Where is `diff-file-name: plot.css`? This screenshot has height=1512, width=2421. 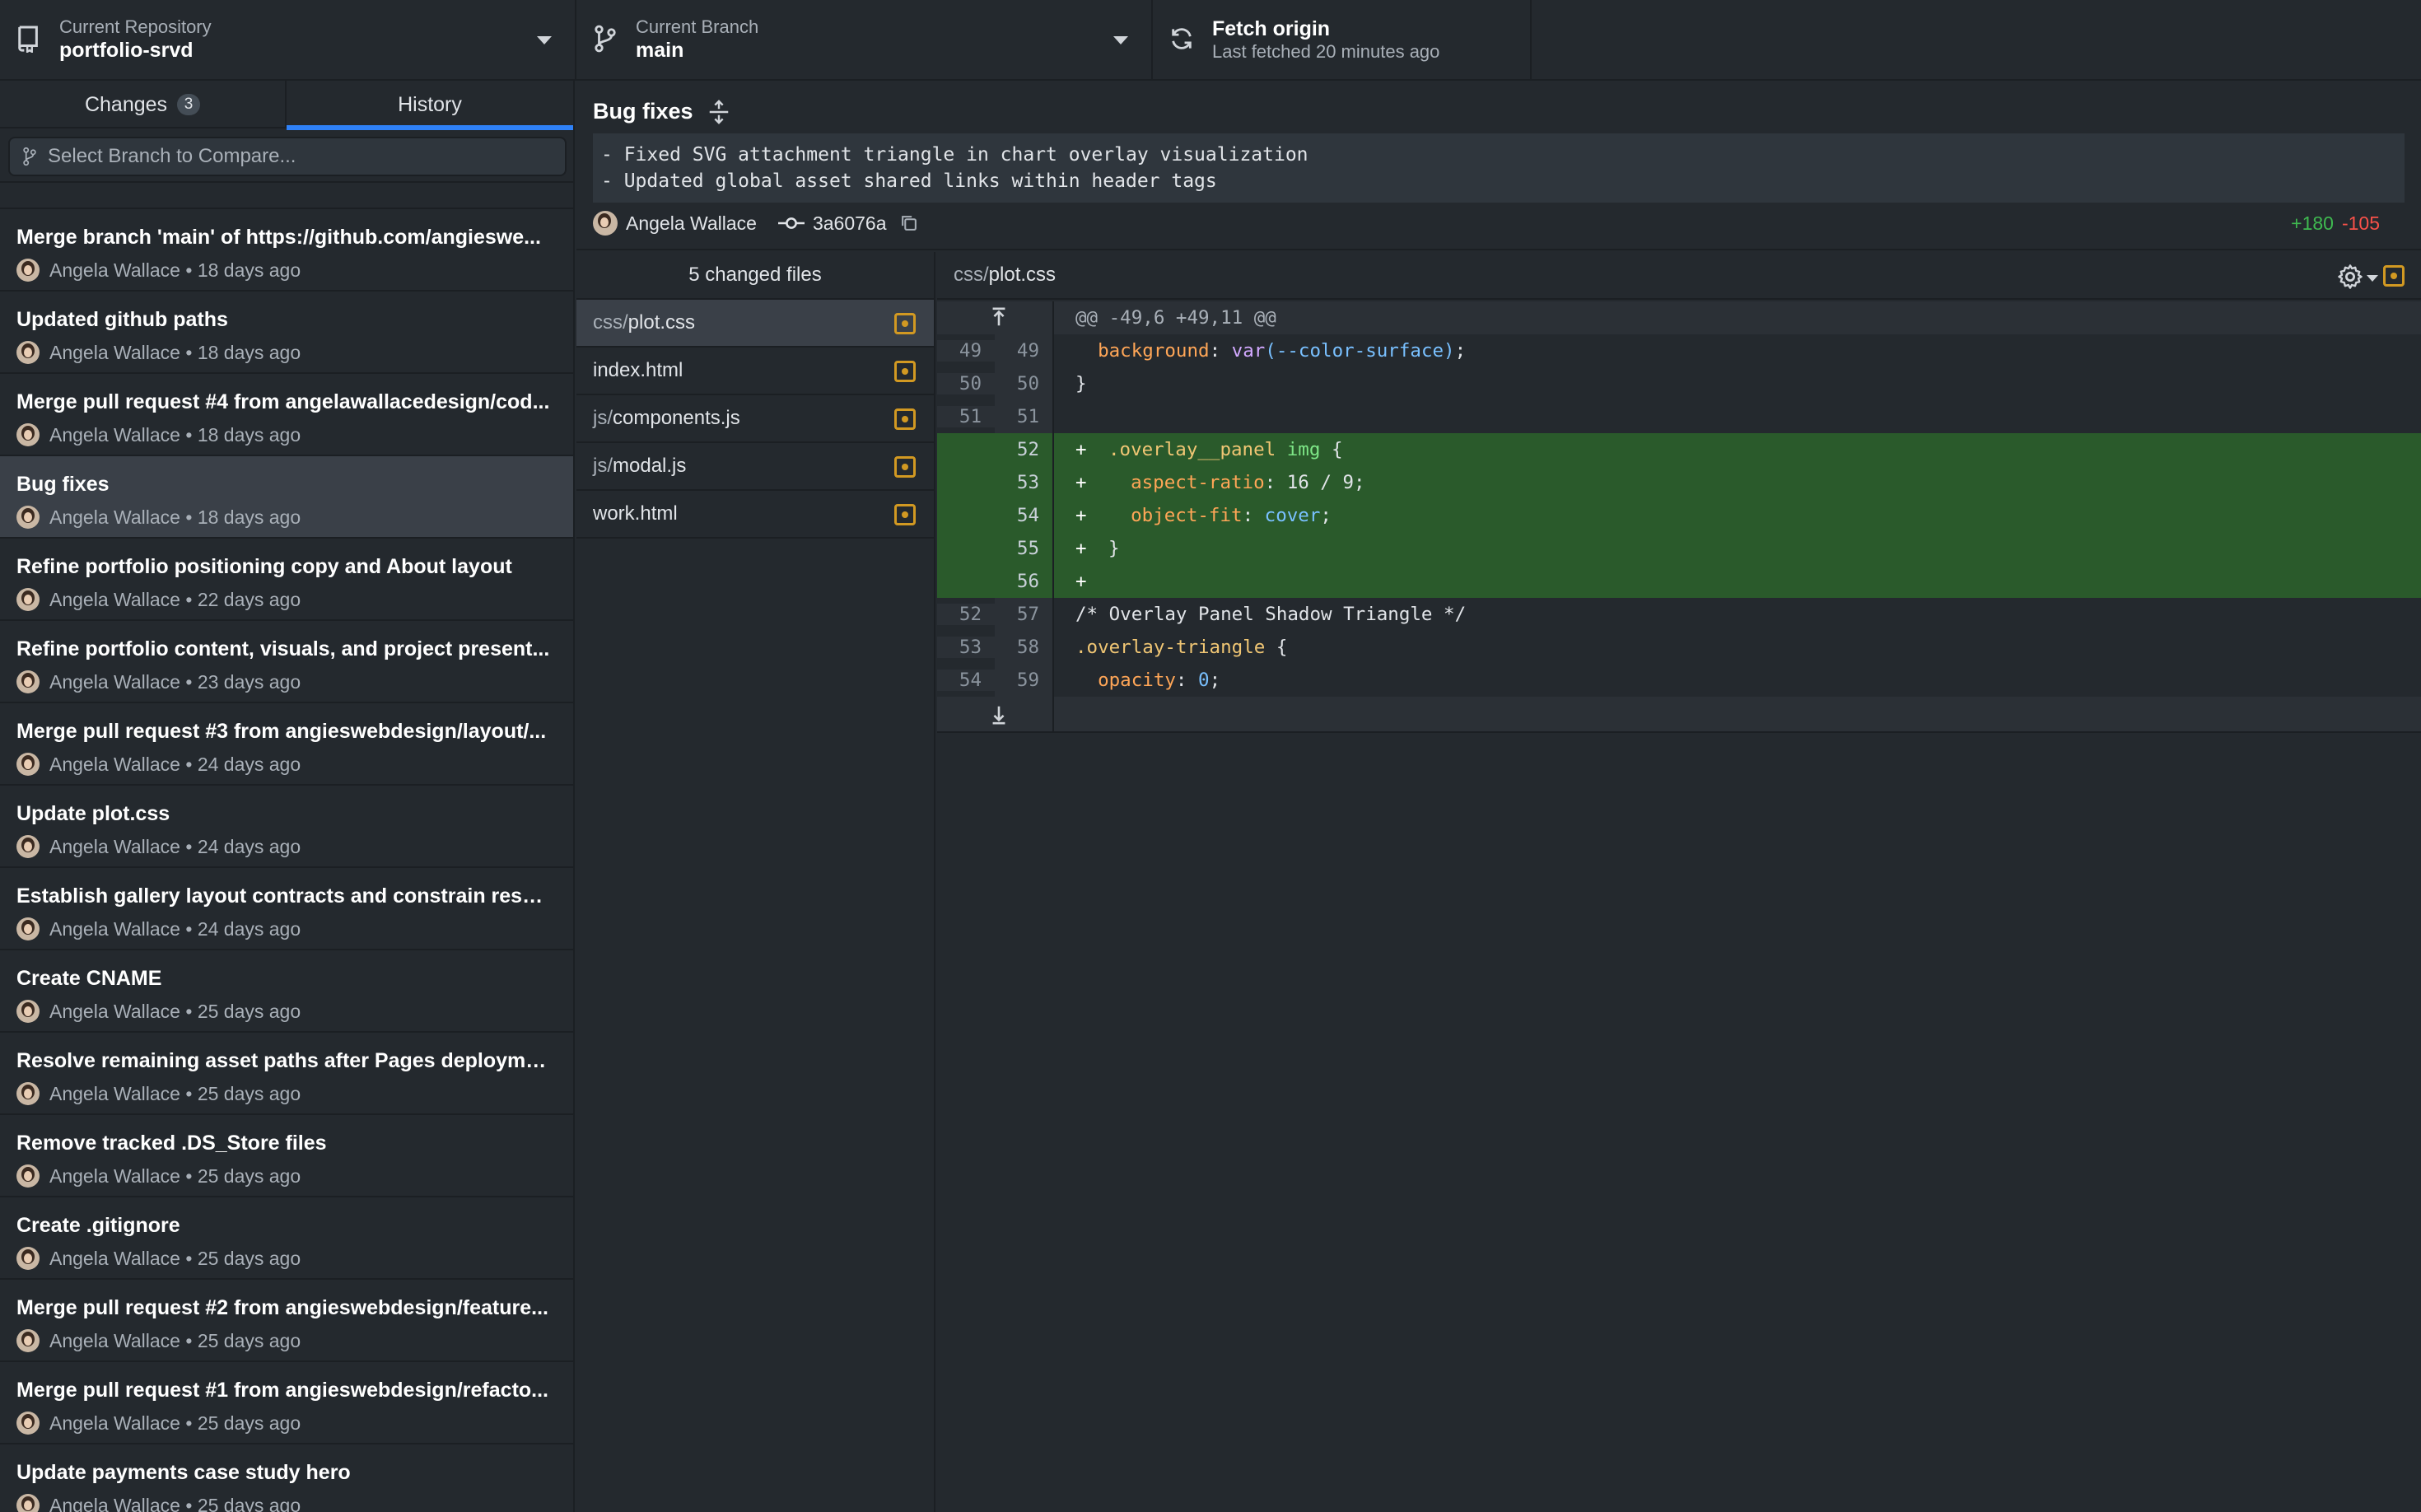 diff-file-name: plot.css is located at coordinates (1022, 275).